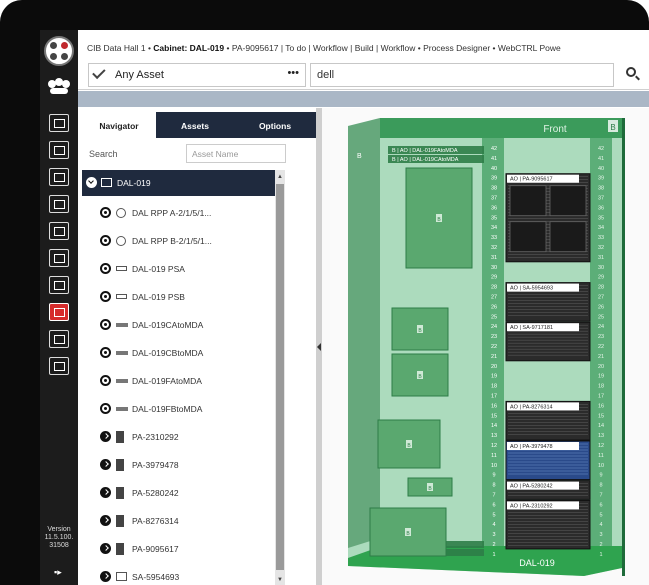 Image resolution: width=649 pixels, height=585 pixels. Describe the element at coordinates (181, 353) in the screenshot. I see `tree-node: DAL-019CBtoMDA` at that location.